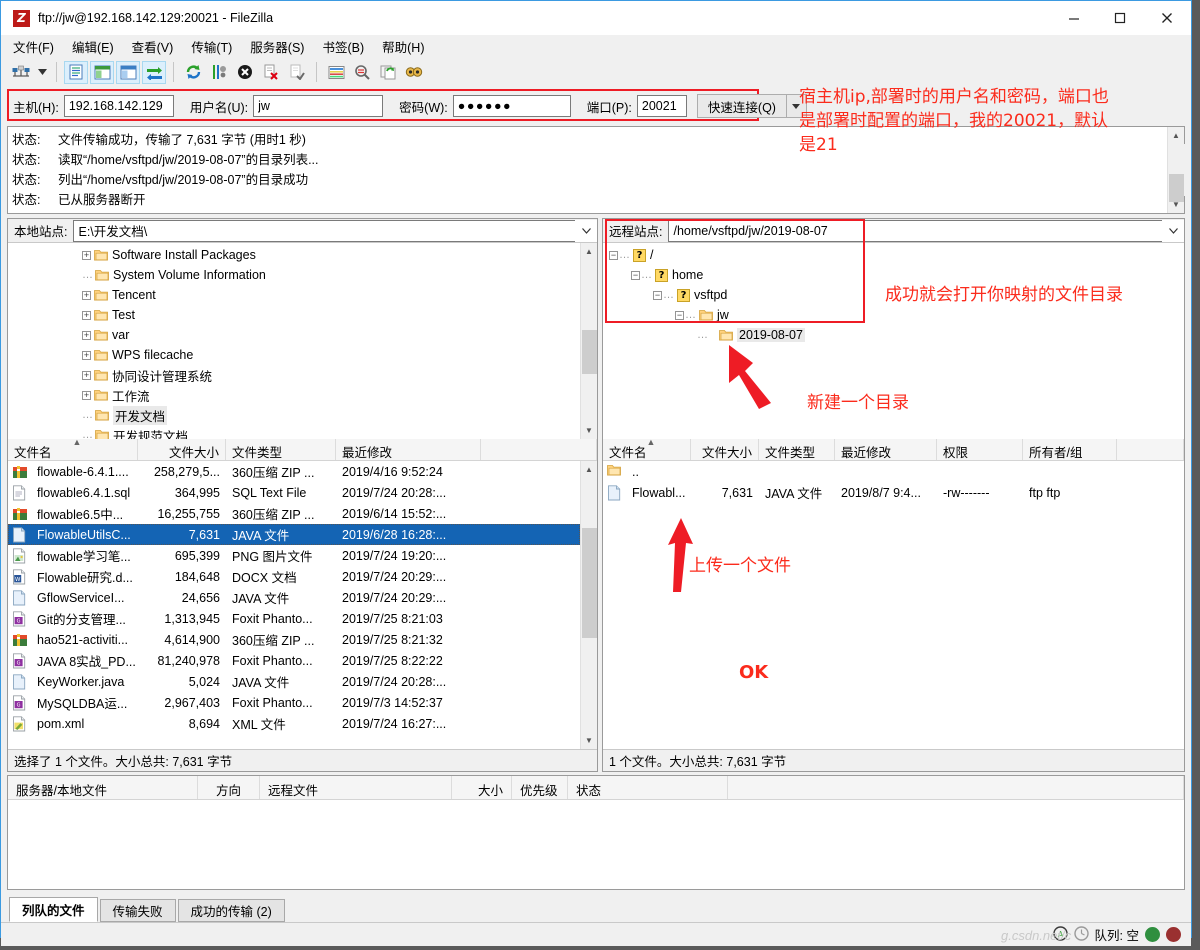 This screenshot has height=950, width=1200. Describe the element at coordinates (294, 395) in the screenshot. I see `local-tree-item: + 工作流` at that location.